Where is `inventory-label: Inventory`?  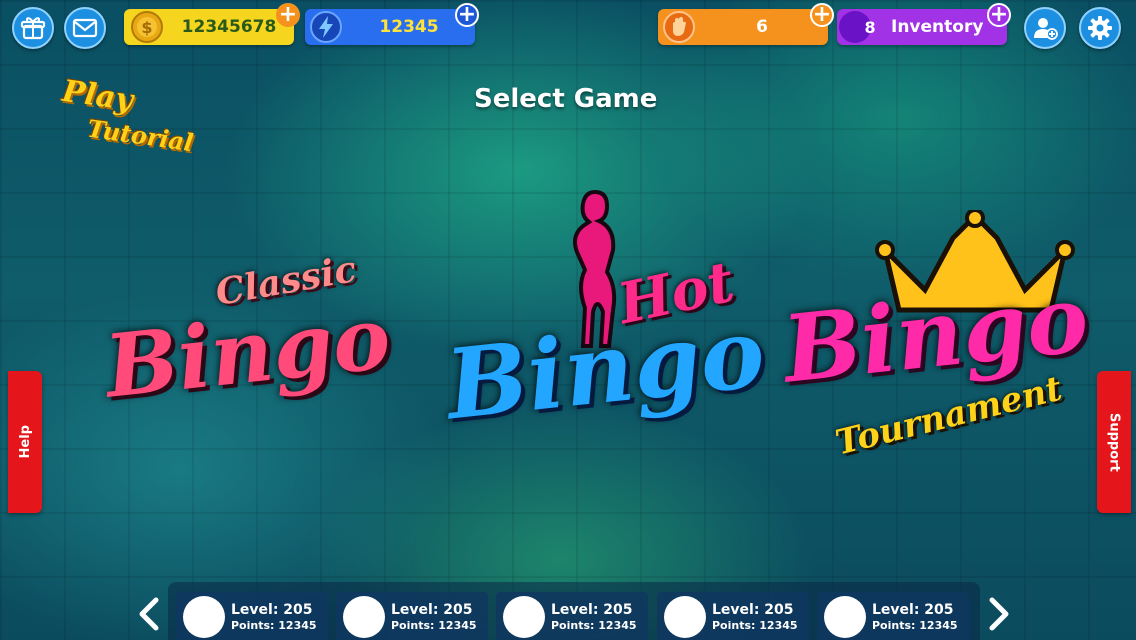 inventory-label: Inventory is located at coordinates (937, 27).